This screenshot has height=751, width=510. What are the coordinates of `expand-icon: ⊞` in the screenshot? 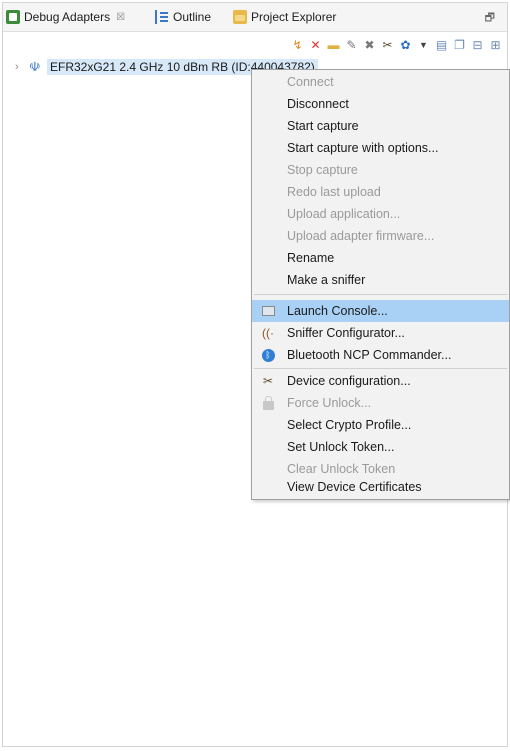 It's located at (495, 45).